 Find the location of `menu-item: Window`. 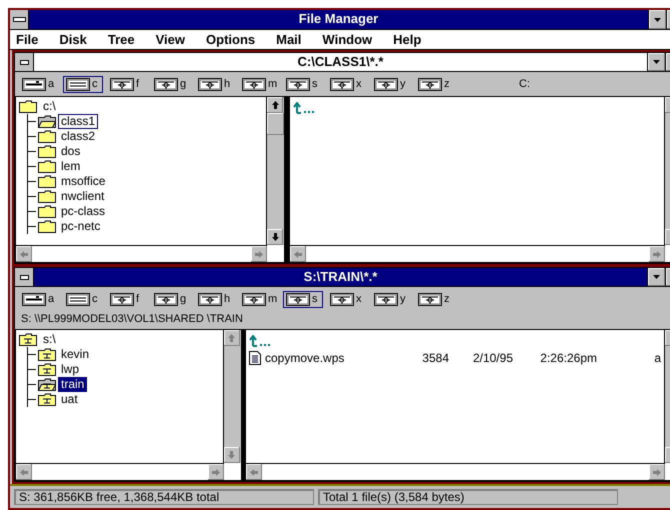

menu-item: Window is located at coordinates (347, 39).